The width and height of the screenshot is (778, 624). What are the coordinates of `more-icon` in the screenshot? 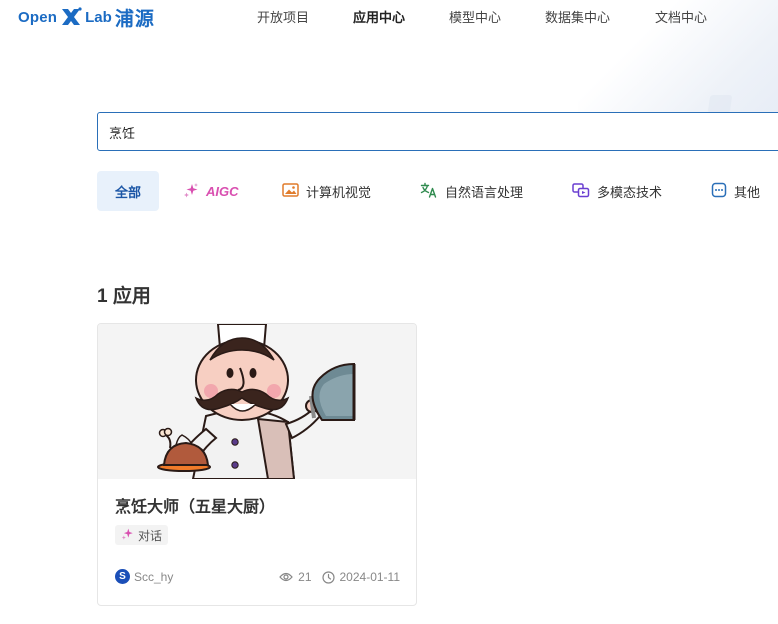 It's located at (719, 191).